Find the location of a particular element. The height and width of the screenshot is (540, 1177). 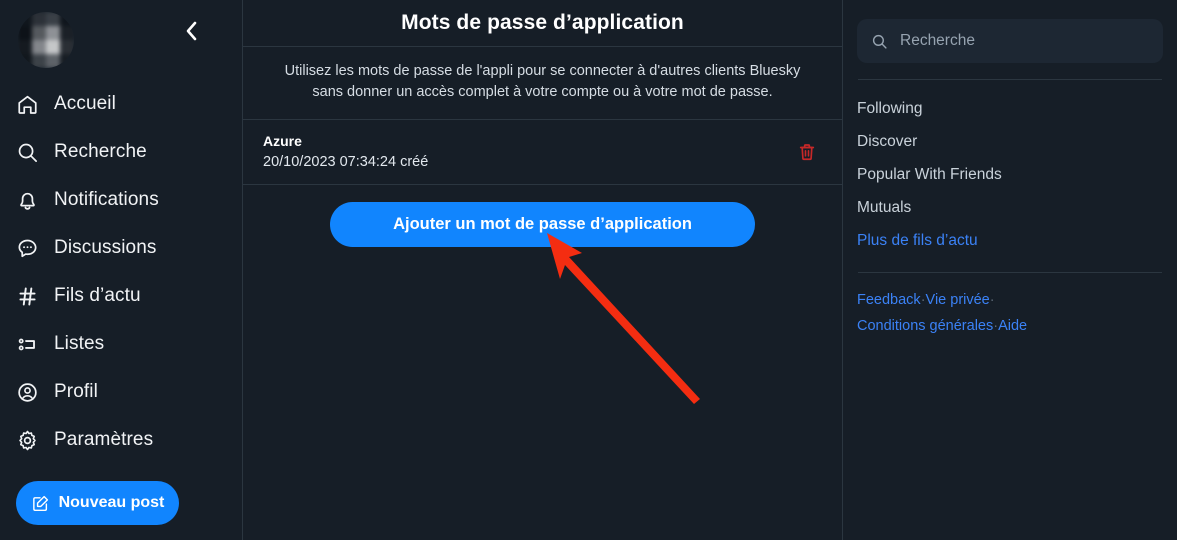

delete-app-password-button is located at coordinates (807, 152).